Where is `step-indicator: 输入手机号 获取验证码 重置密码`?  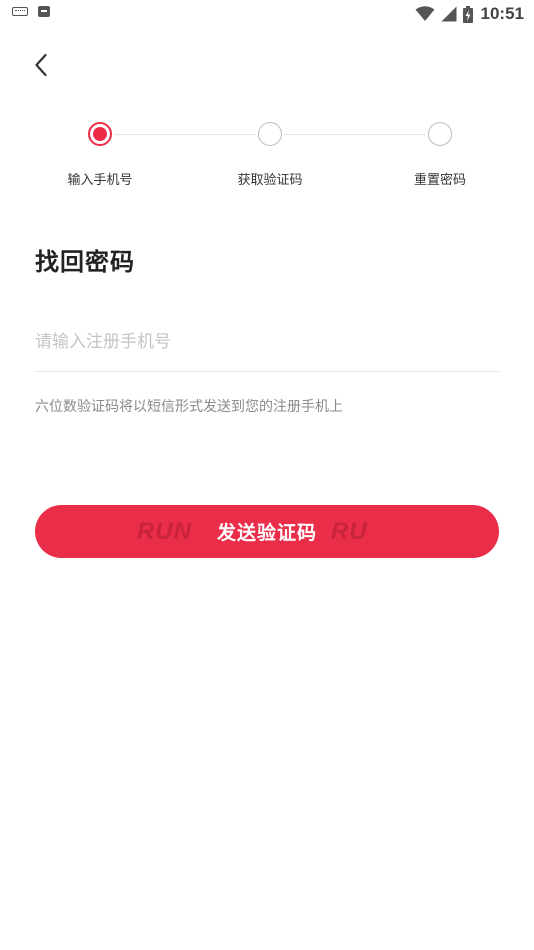
step-indicator: 输入手机号 获取验证码 重置密码 is located at coordinates (267, 160).